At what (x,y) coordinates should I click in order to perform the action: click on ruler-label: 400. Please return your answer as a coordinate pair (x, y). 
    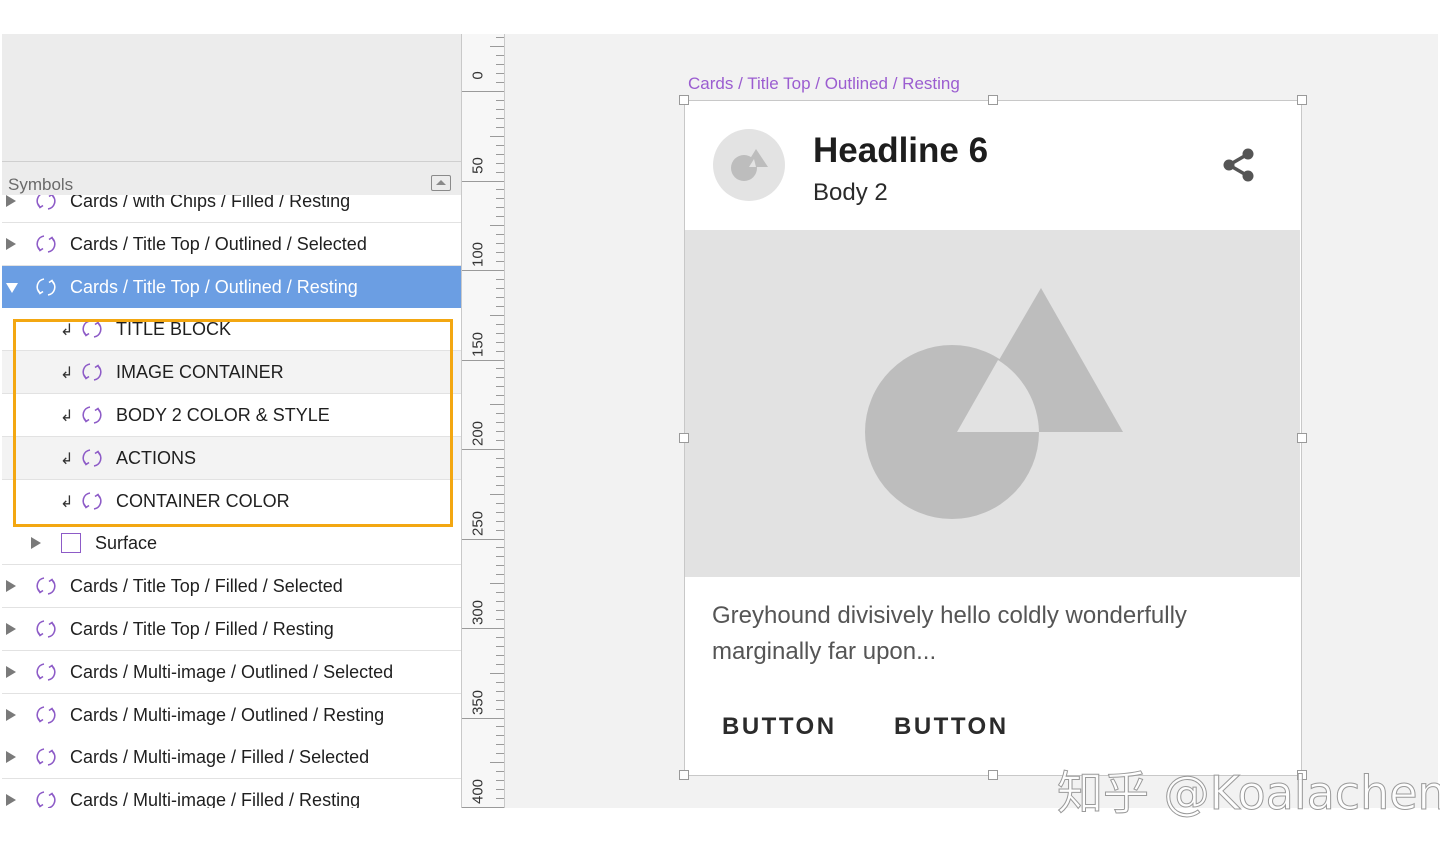
    Looking at the image, I should click on (478, 791).